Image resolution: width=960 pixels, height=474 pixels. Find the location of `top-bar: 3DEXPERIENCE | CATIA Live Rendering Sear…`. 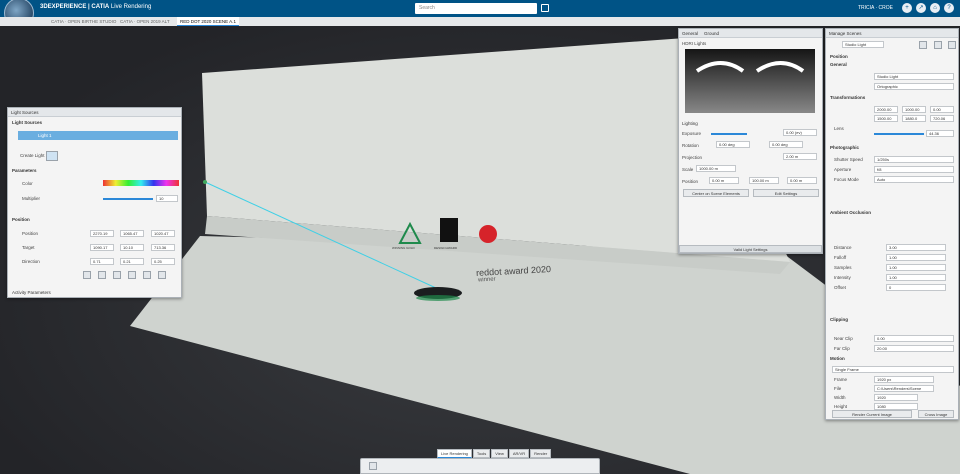

top-bar: 3DEXPERIENCE | CATIA Live Rendering Sear… is located at coordinates (480, 14).